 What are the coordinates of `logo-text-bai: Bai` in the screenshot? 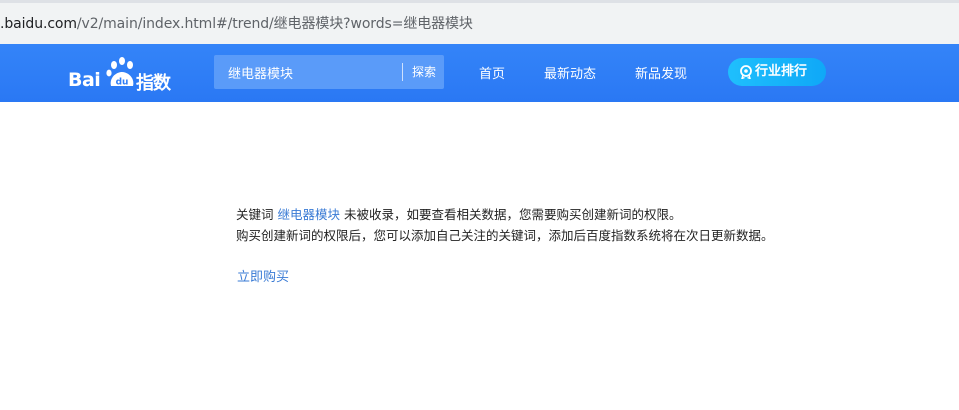 It's located at (84, 80).